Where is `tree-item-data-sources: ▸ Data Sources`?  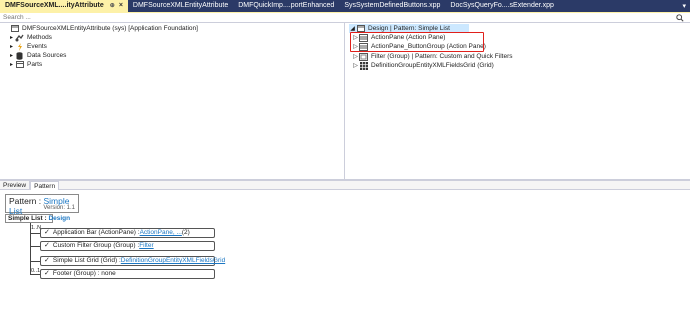
tree-item-data-sources: ▸ Data Sources is located at coordinates (37, 55).